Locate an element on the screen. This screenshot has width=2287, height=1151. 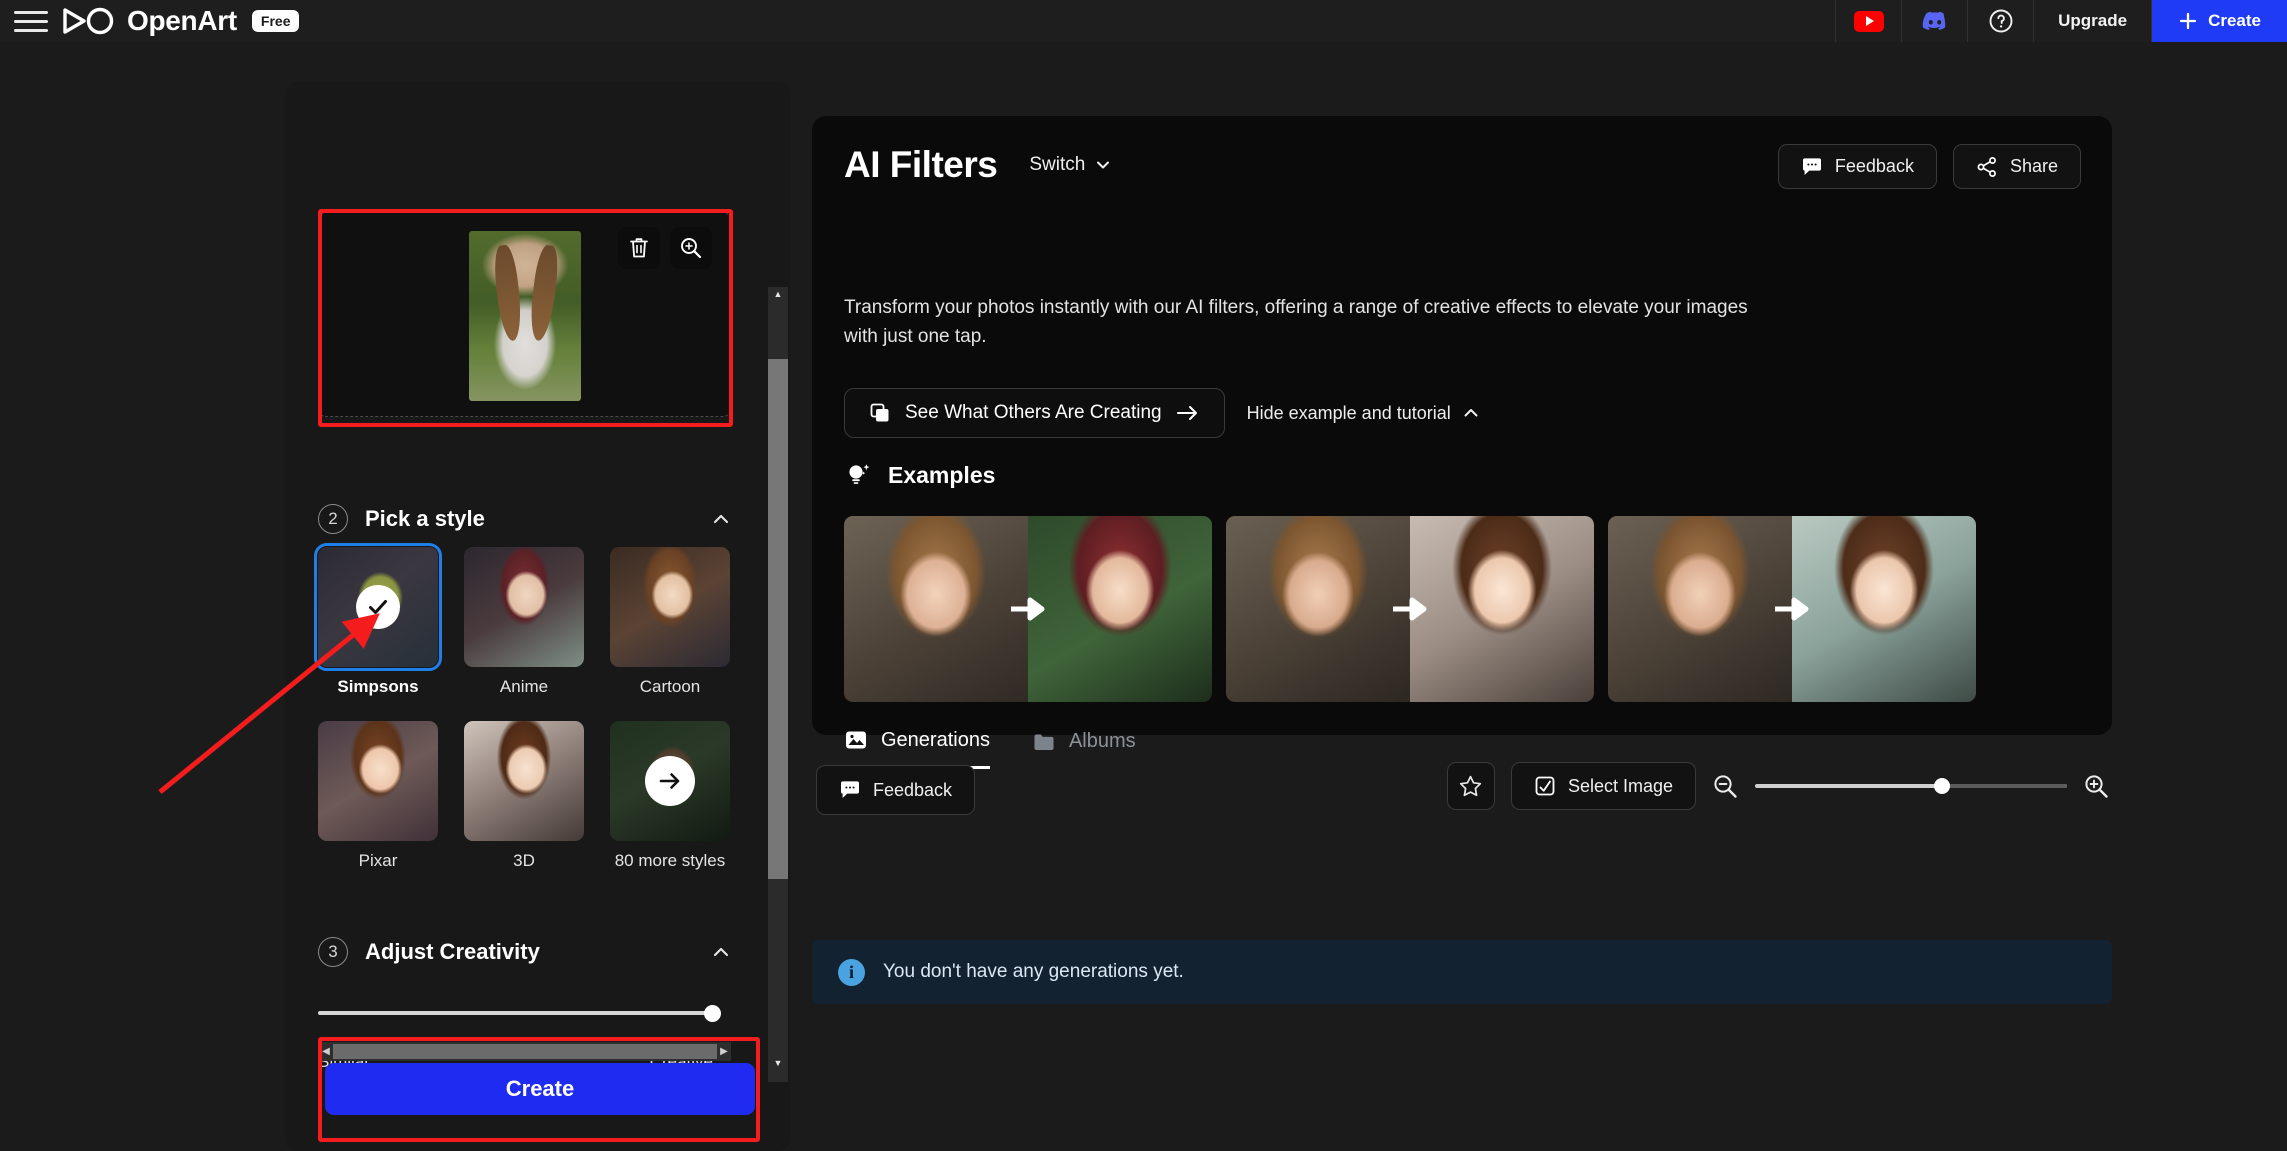
star-icon is located at coordinates (1471, 785).